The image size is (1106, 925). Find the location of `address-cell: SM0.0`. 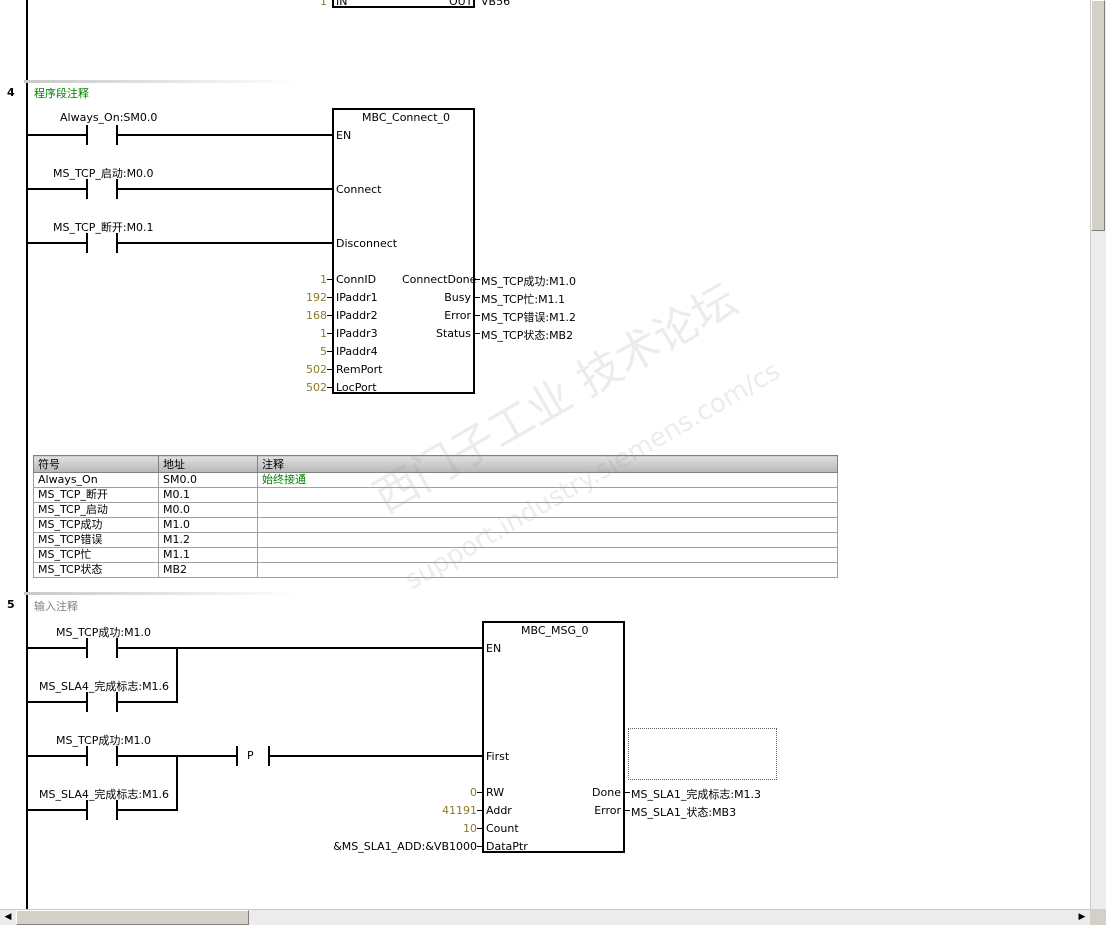

address-cell: SM0.0 is located at coordinates (208, 480).